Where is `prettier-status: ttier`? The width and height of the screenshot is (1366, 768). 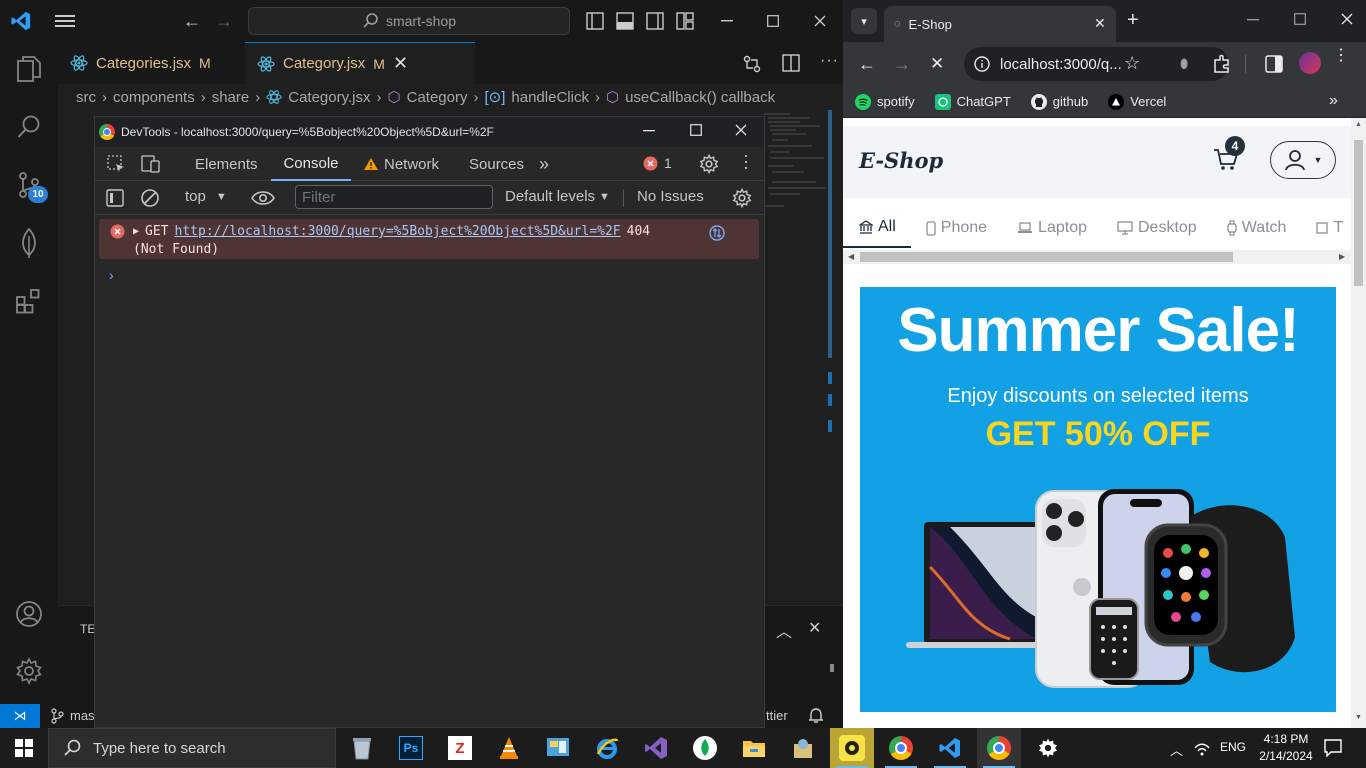 prettier-status: ttier is located at coordinates (777, 715).